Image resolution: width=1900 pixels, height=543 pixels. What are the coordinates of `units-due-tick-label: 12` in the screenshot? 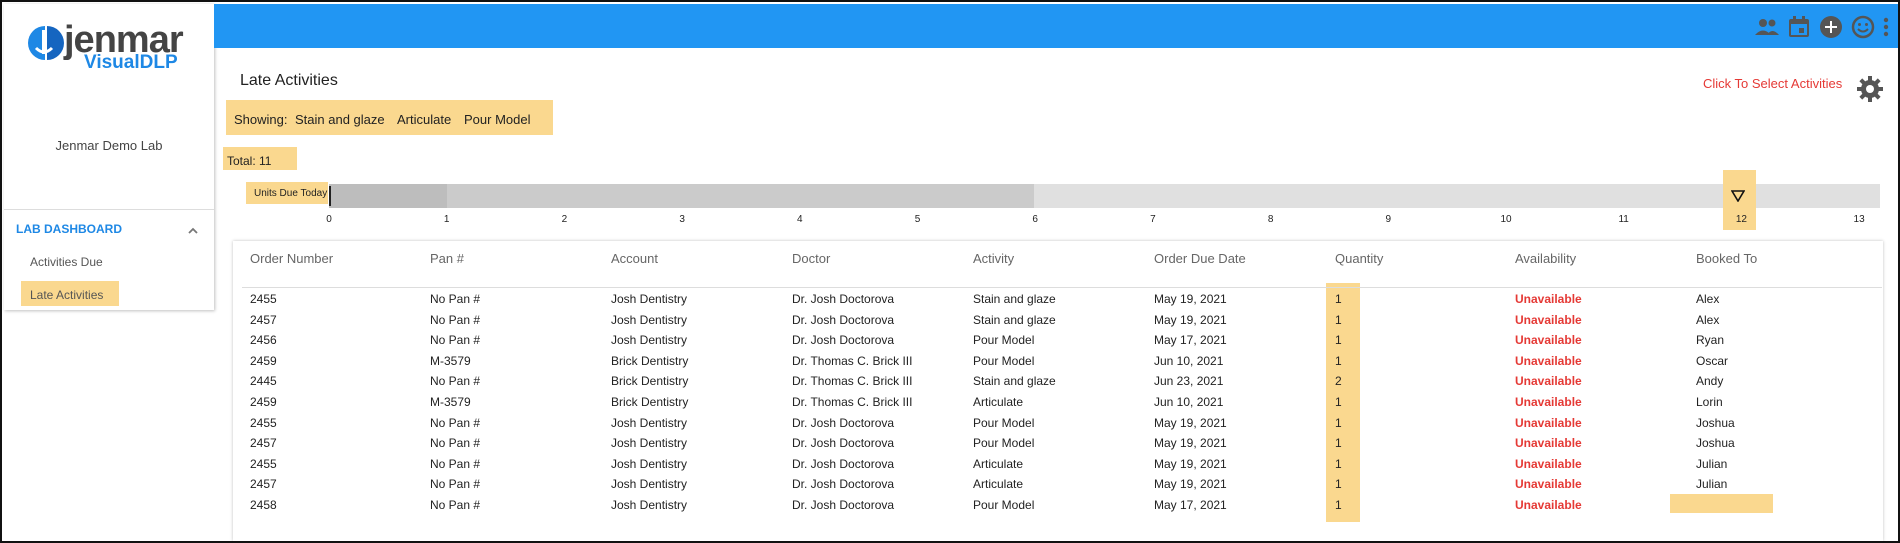 It's located at (1741, 219).